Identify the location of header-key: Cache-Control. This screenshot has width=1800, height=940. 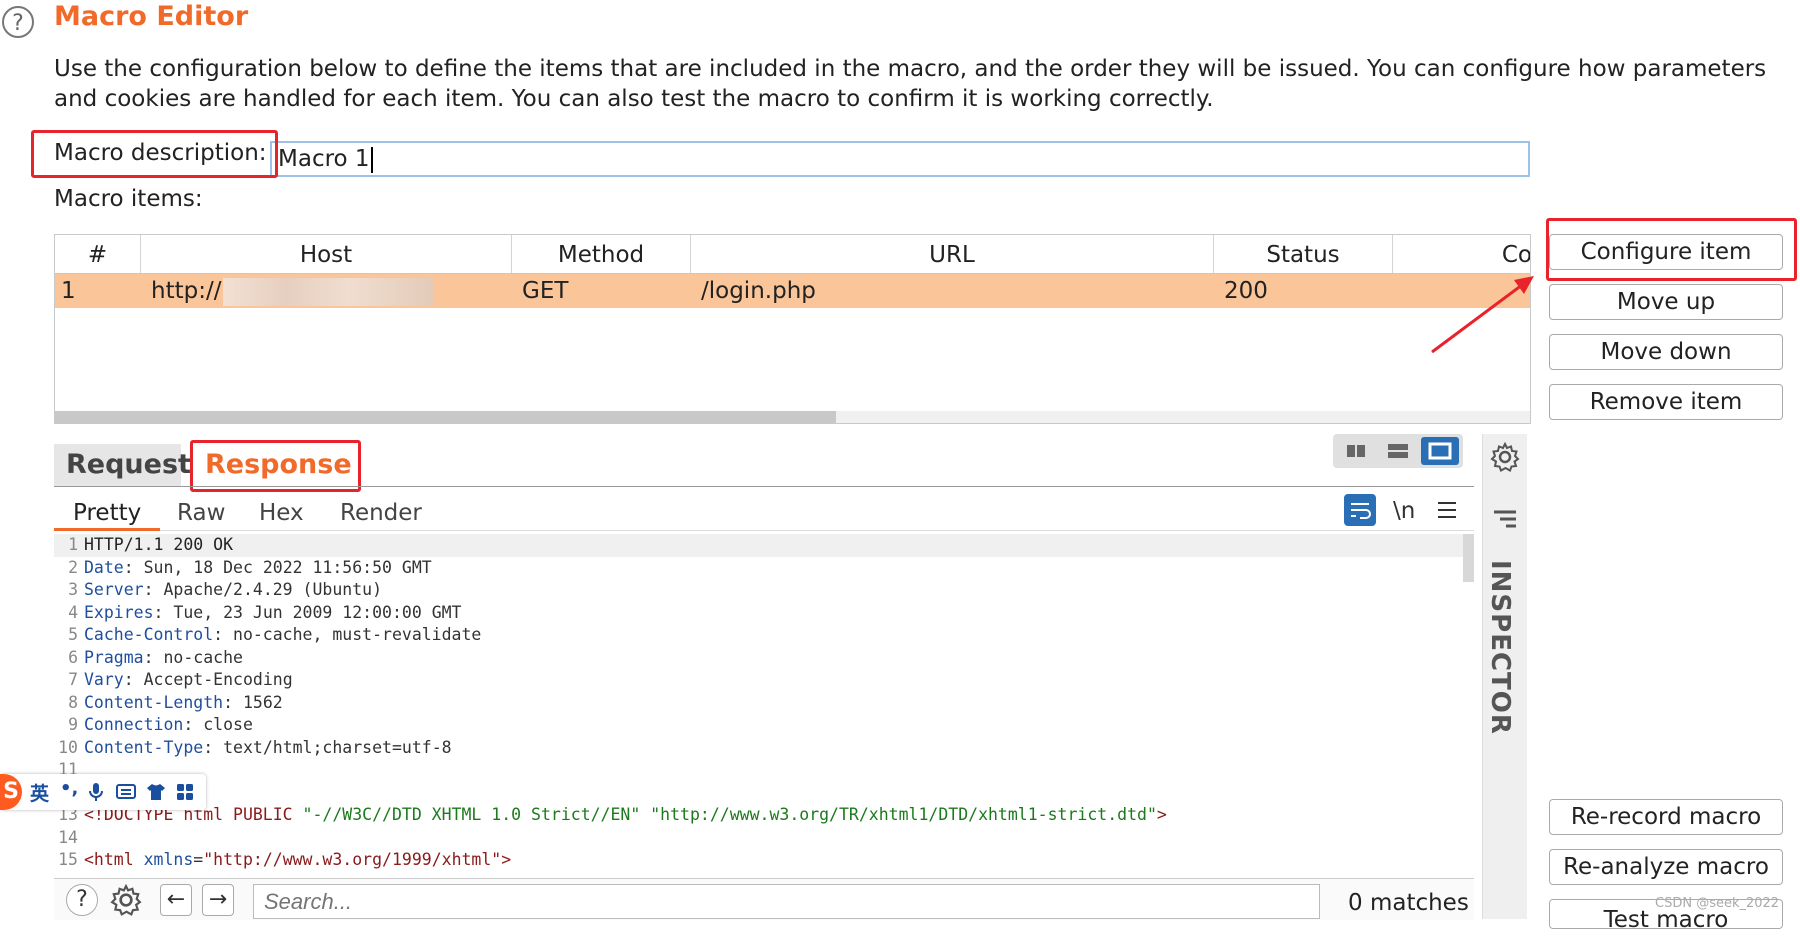
(149, 634).